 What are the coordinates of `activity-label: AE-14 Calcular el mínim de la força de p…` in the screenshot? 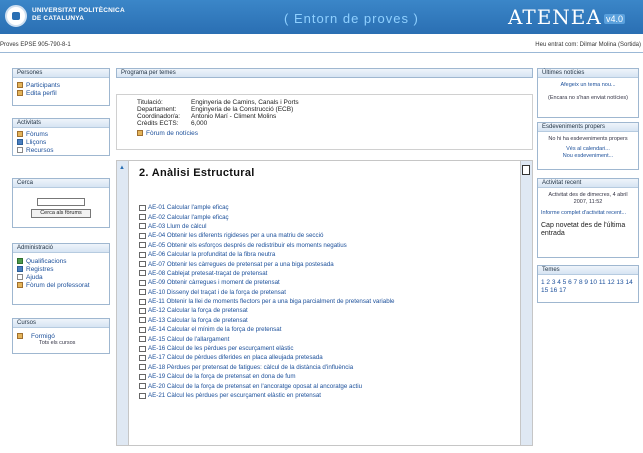 It's located at (214, 329).